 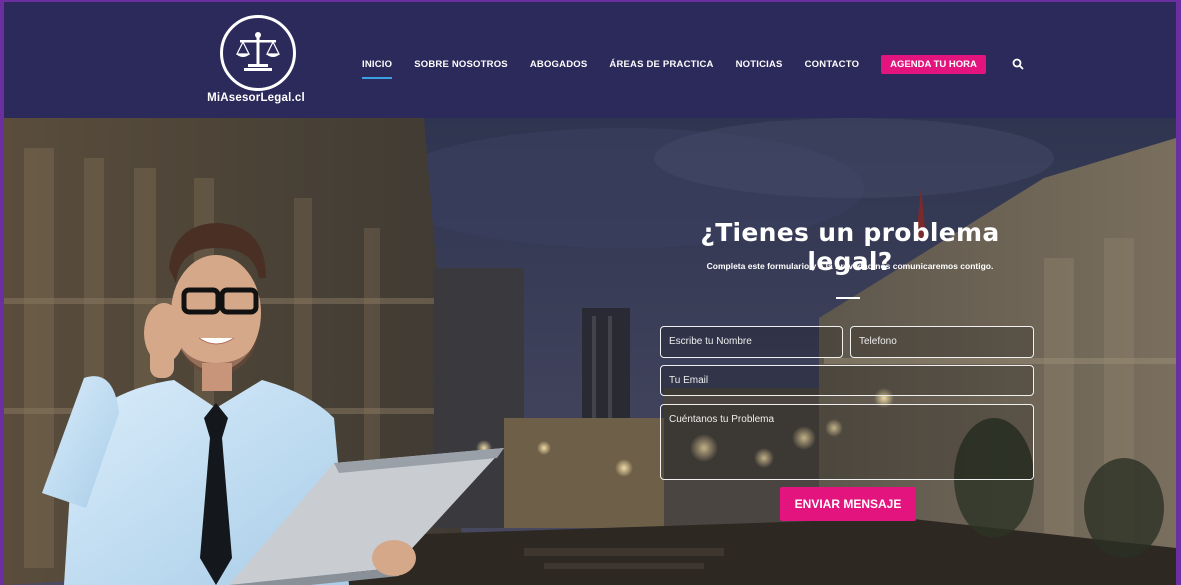 I want to click on problem-textarea: Cuéntanos tu Problema, so click(x=847, y=442).